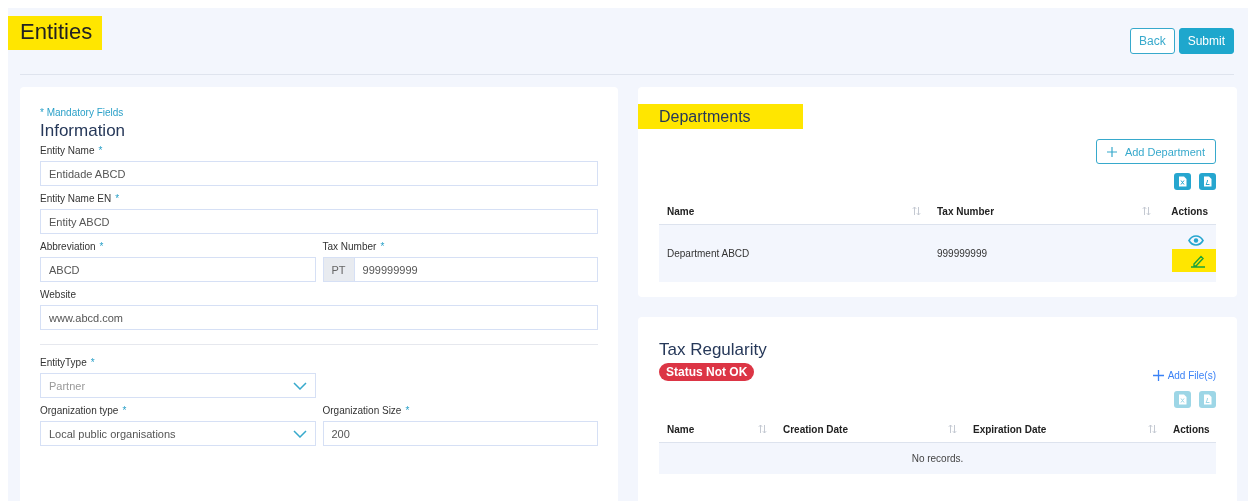  I want to click on column-header: Tax Number, so click(966, 211).